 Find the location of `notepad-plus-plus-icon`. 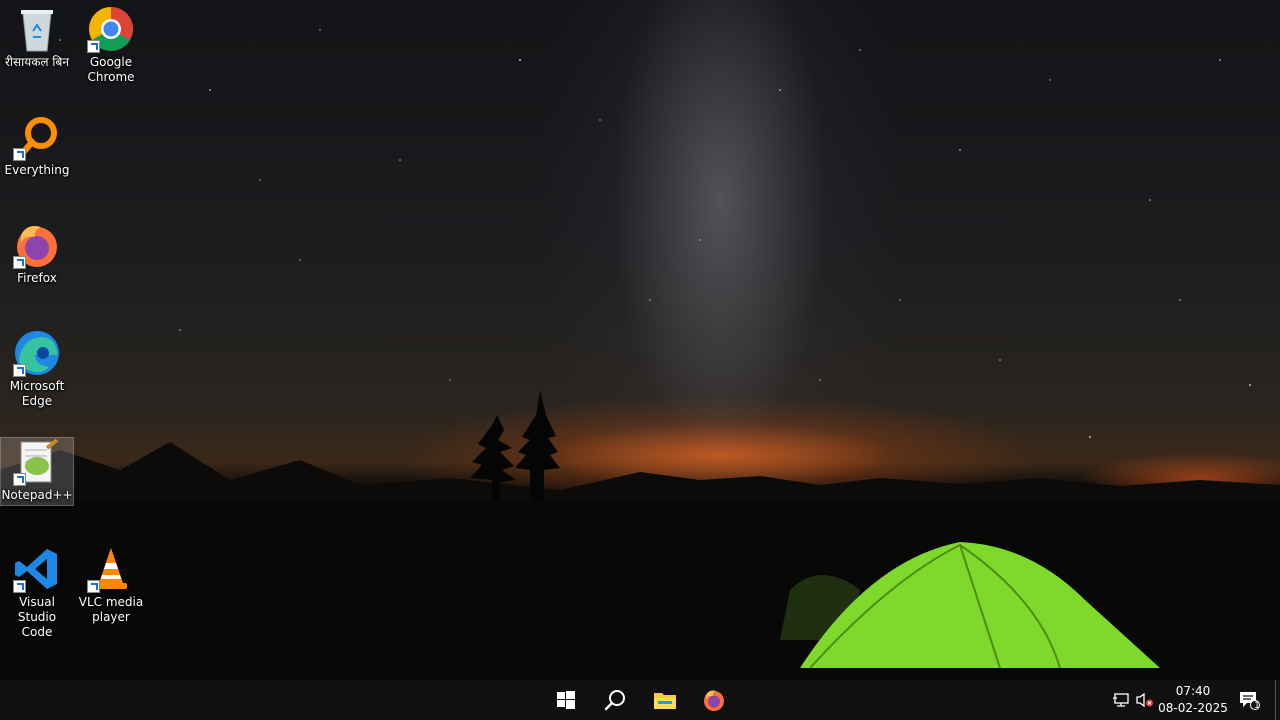

notepad-plus-plus-icon is located at coordinates (37, 462).